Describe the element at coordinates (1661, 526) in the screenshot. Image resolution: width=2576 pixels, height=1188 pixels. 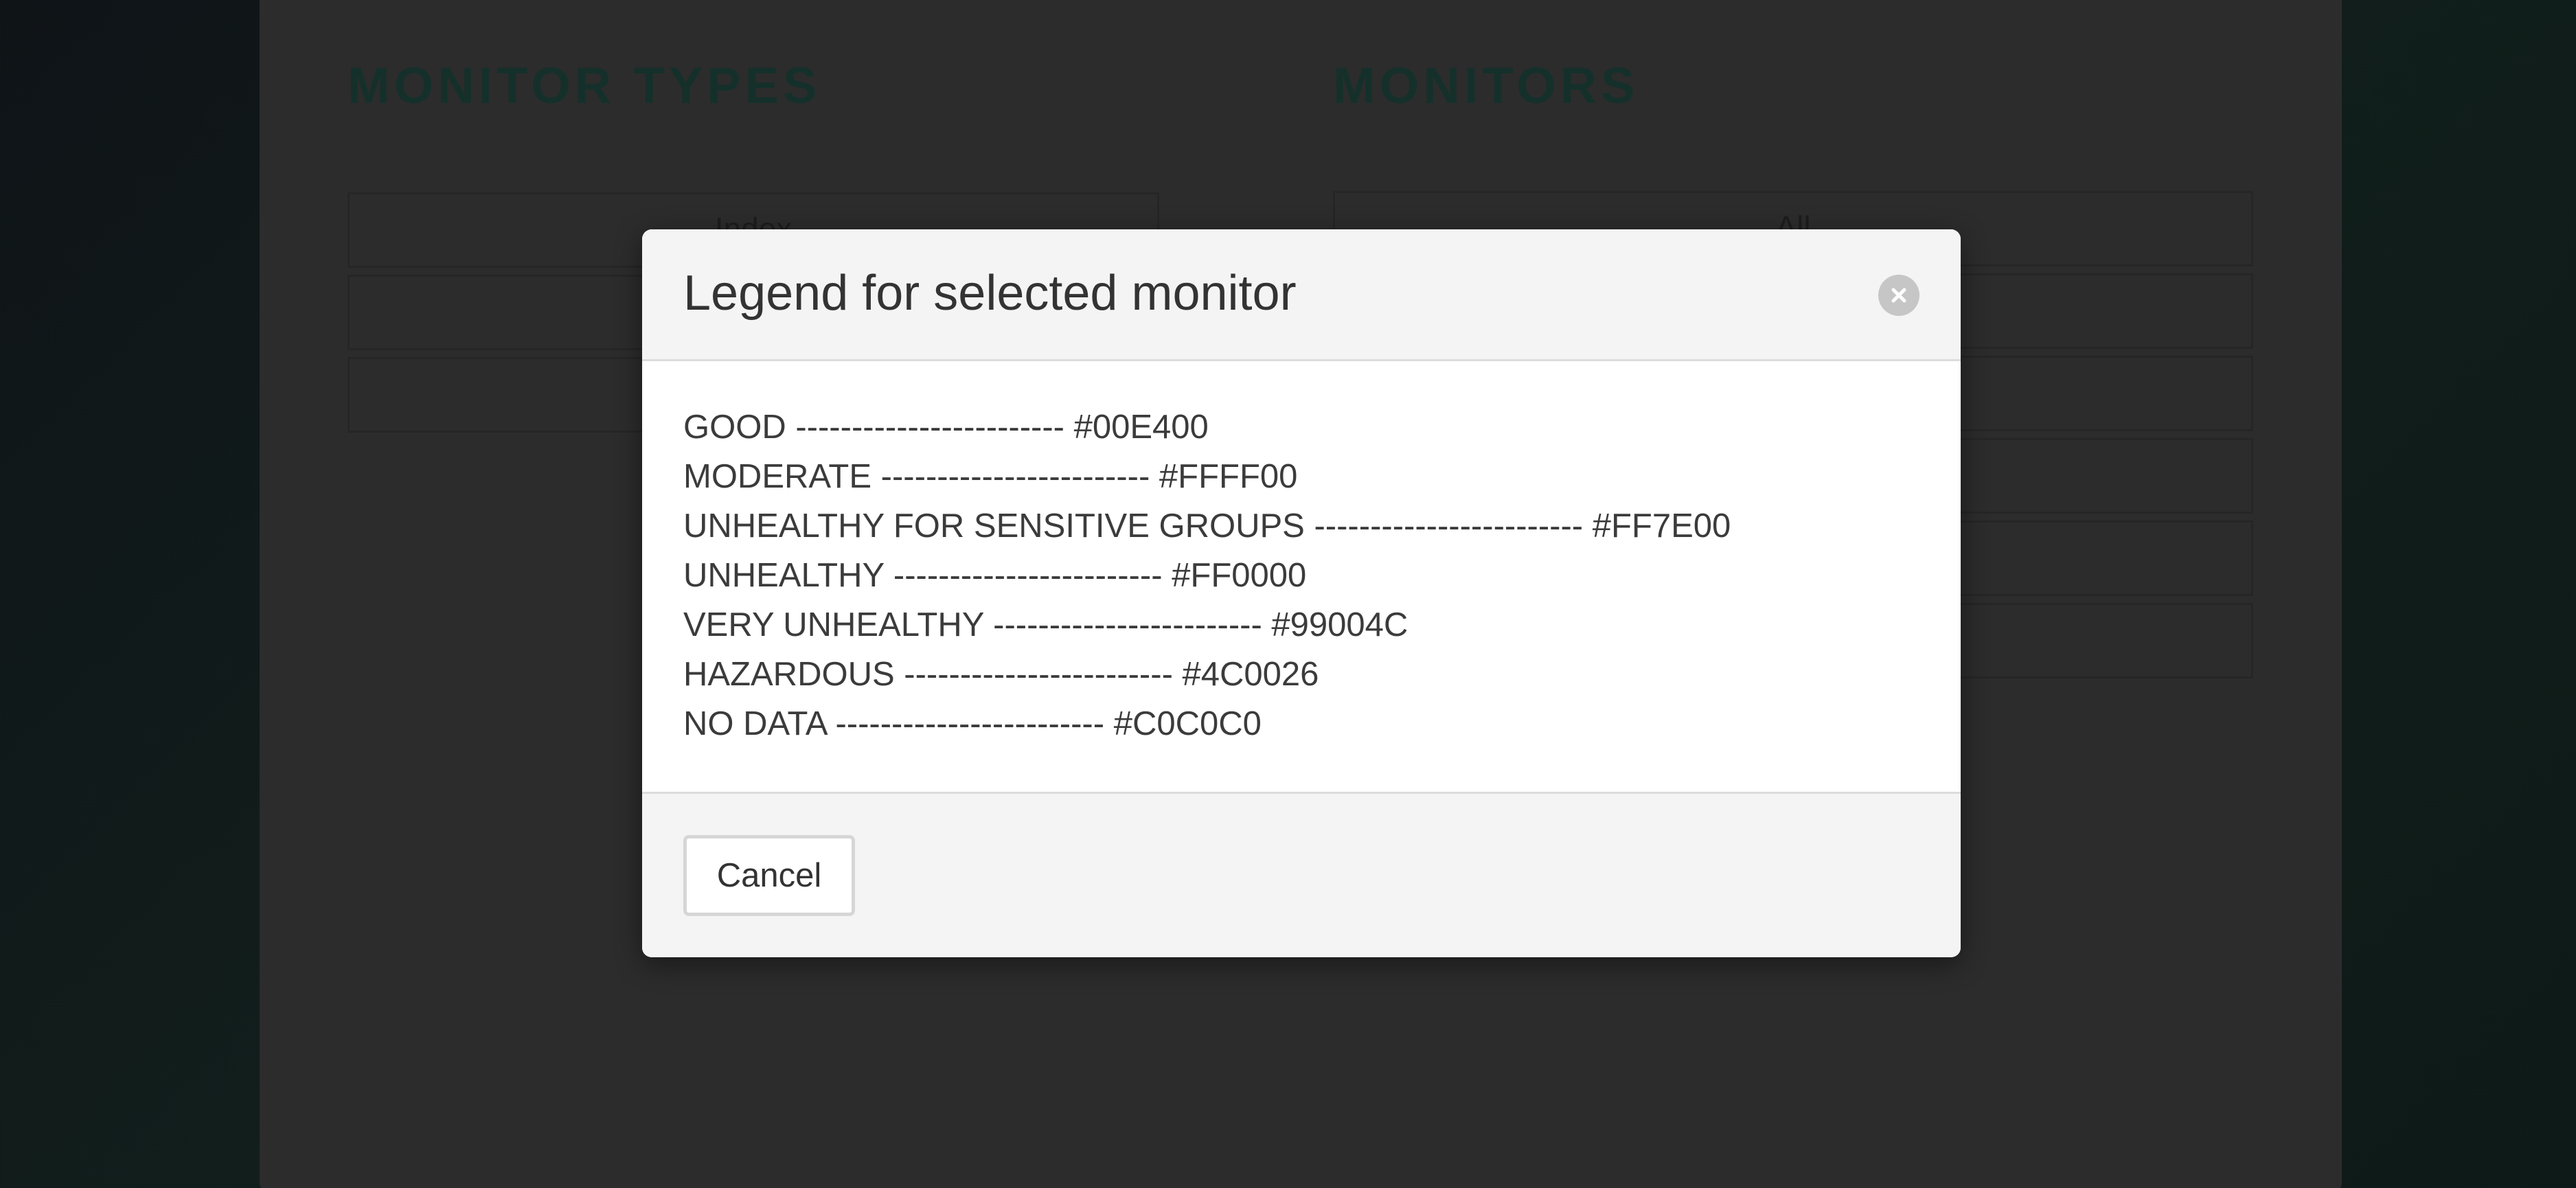
I see `legend-color: #FF7E00` at that location.